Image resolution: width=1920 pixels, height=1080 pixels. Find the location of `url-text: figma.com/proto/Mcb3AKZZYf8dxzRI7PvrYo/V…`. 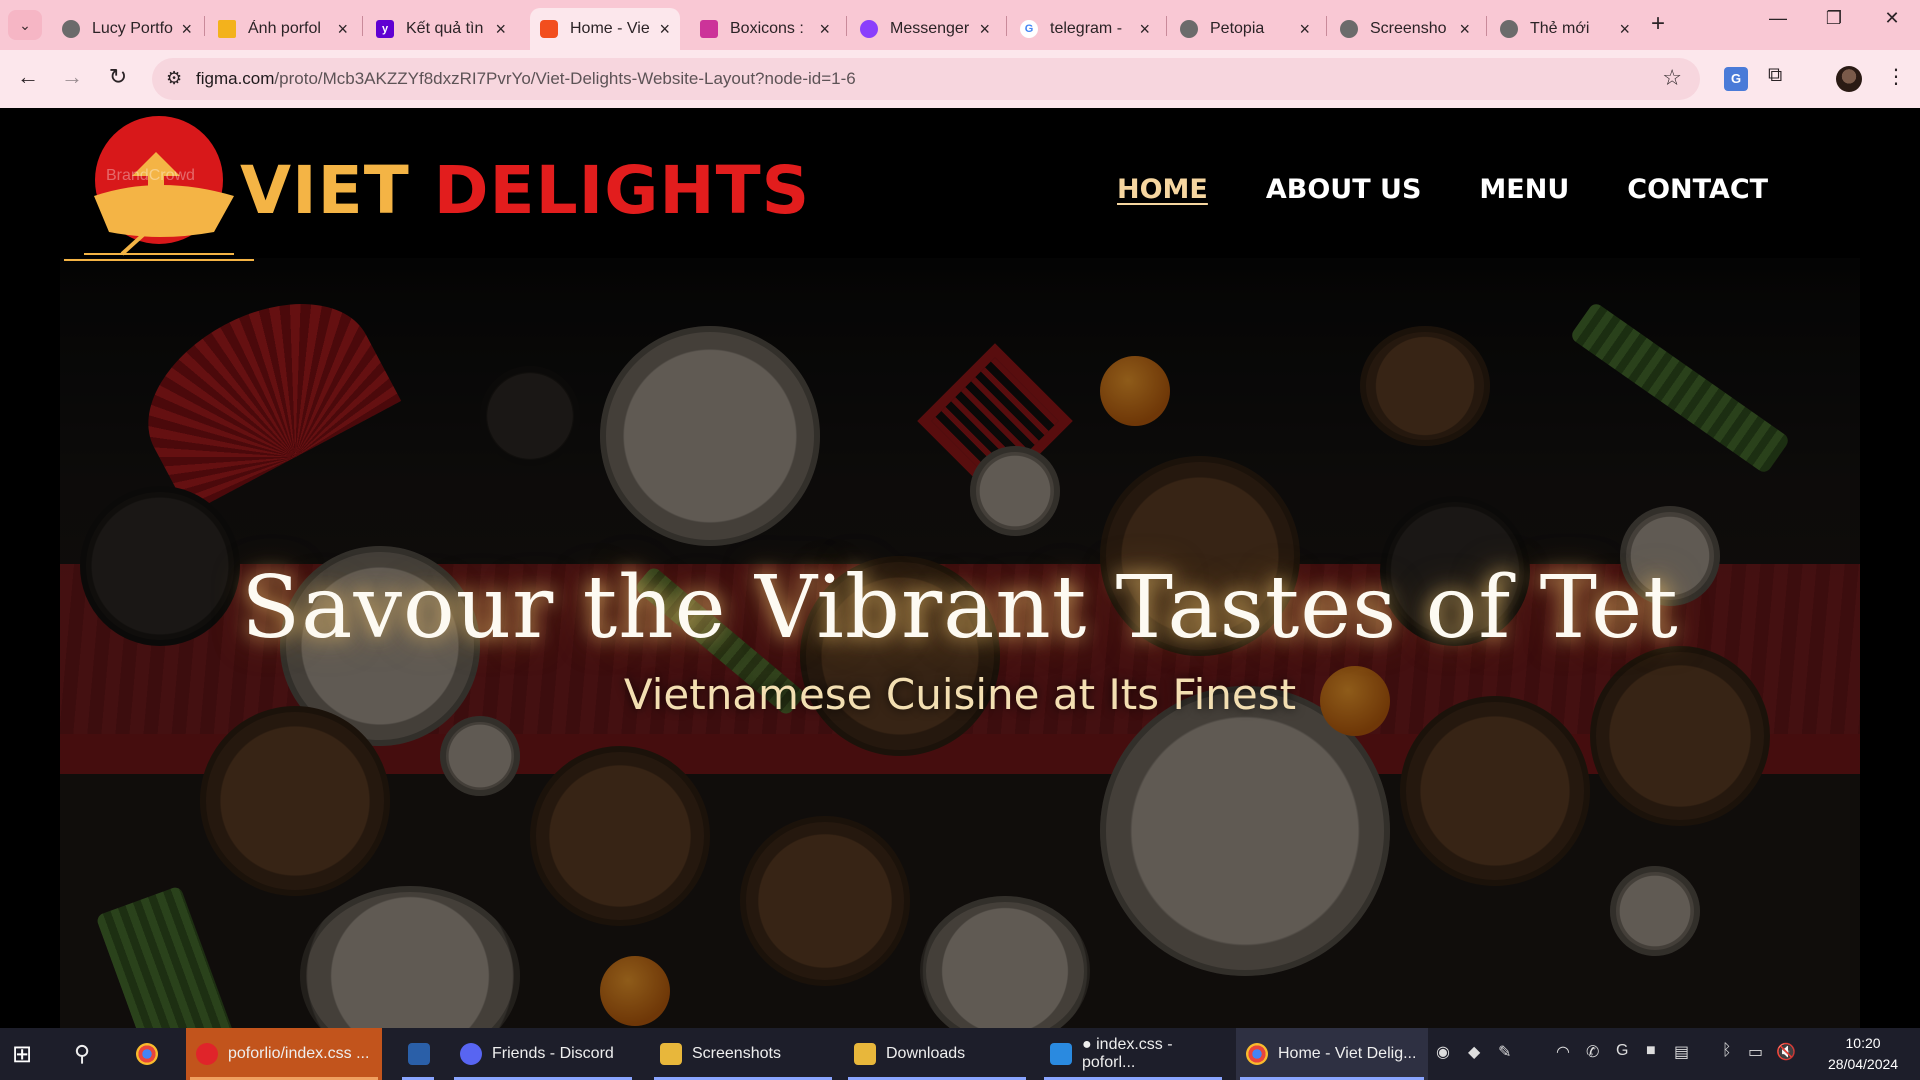

url-text: figma.com/proto/Mcb3AKZZYf8dxzRI7PvrYo/V… is located at coordinates (526, 79).